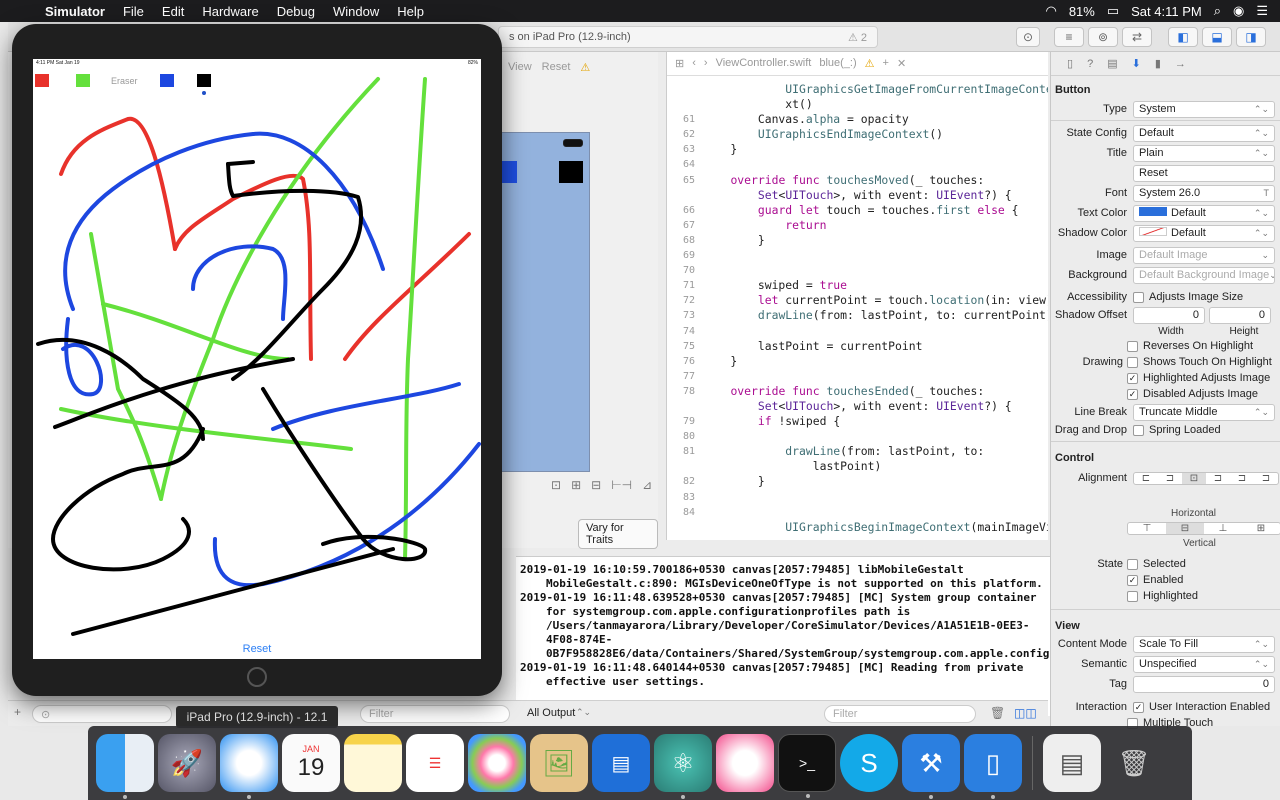 This screenshot has height=800, width=1280. What do you see at coordinates (1217, 11) in the screenshot?
I see `spotlight-icon: ⌕` at bounding box center [1217, 11].